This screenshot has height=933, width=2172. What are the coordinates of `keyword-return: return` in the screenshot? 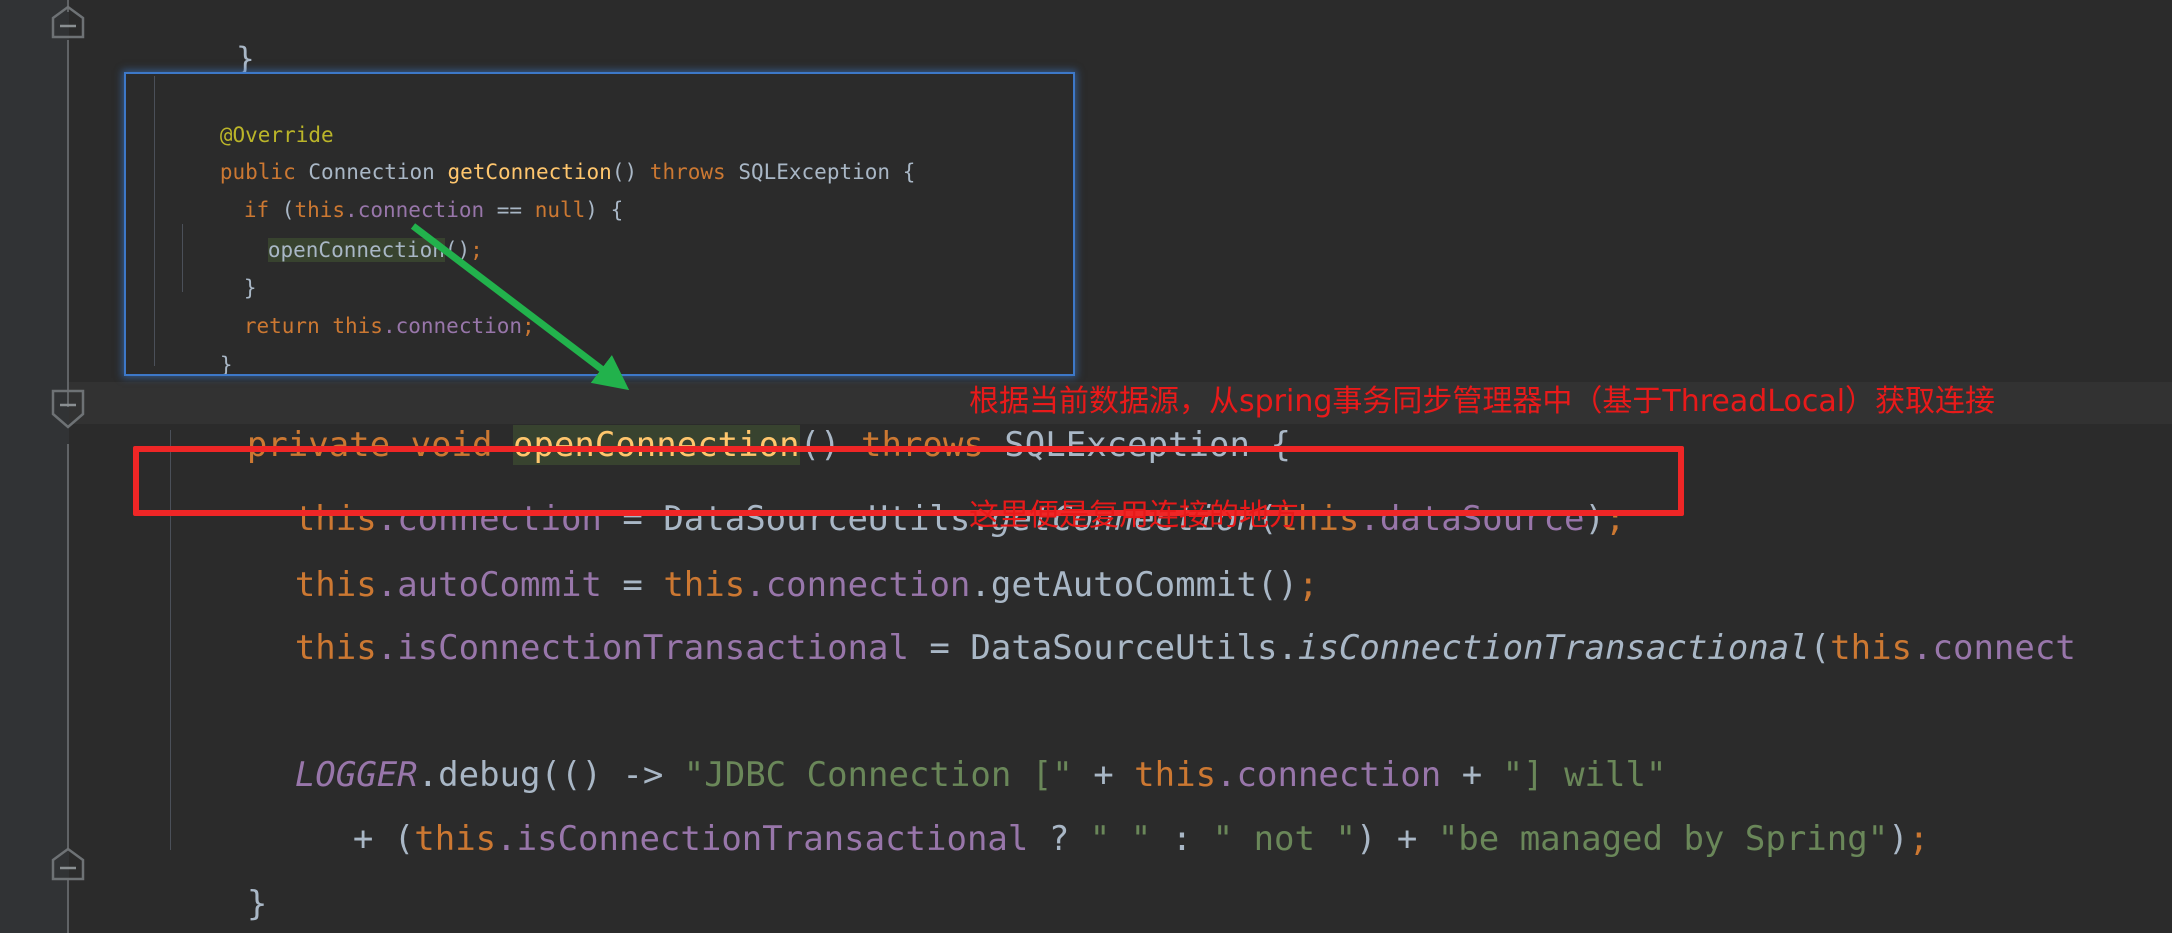 It's located at (281, 326).